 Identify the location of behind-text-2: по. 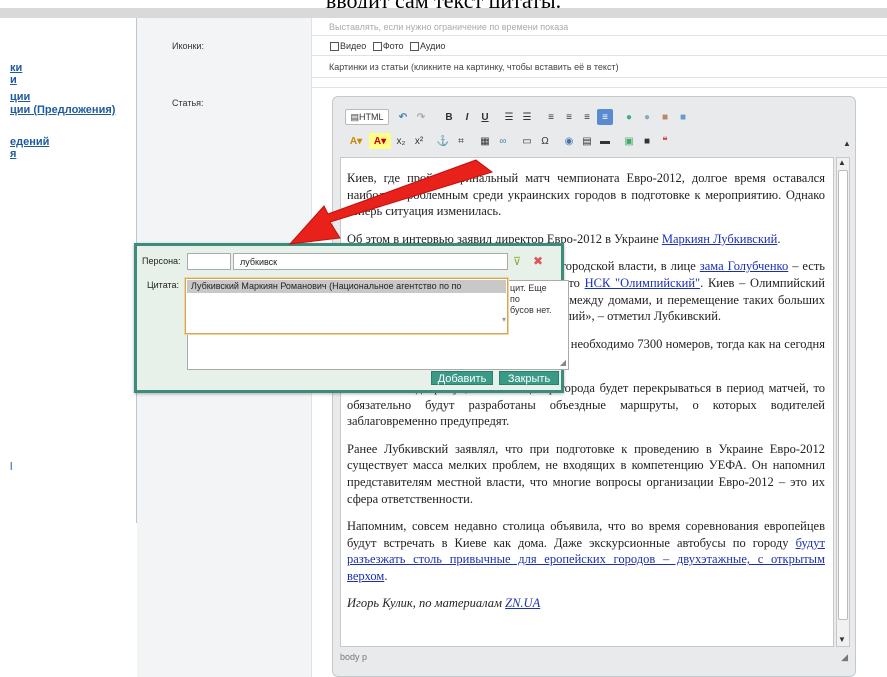
(515, 299).